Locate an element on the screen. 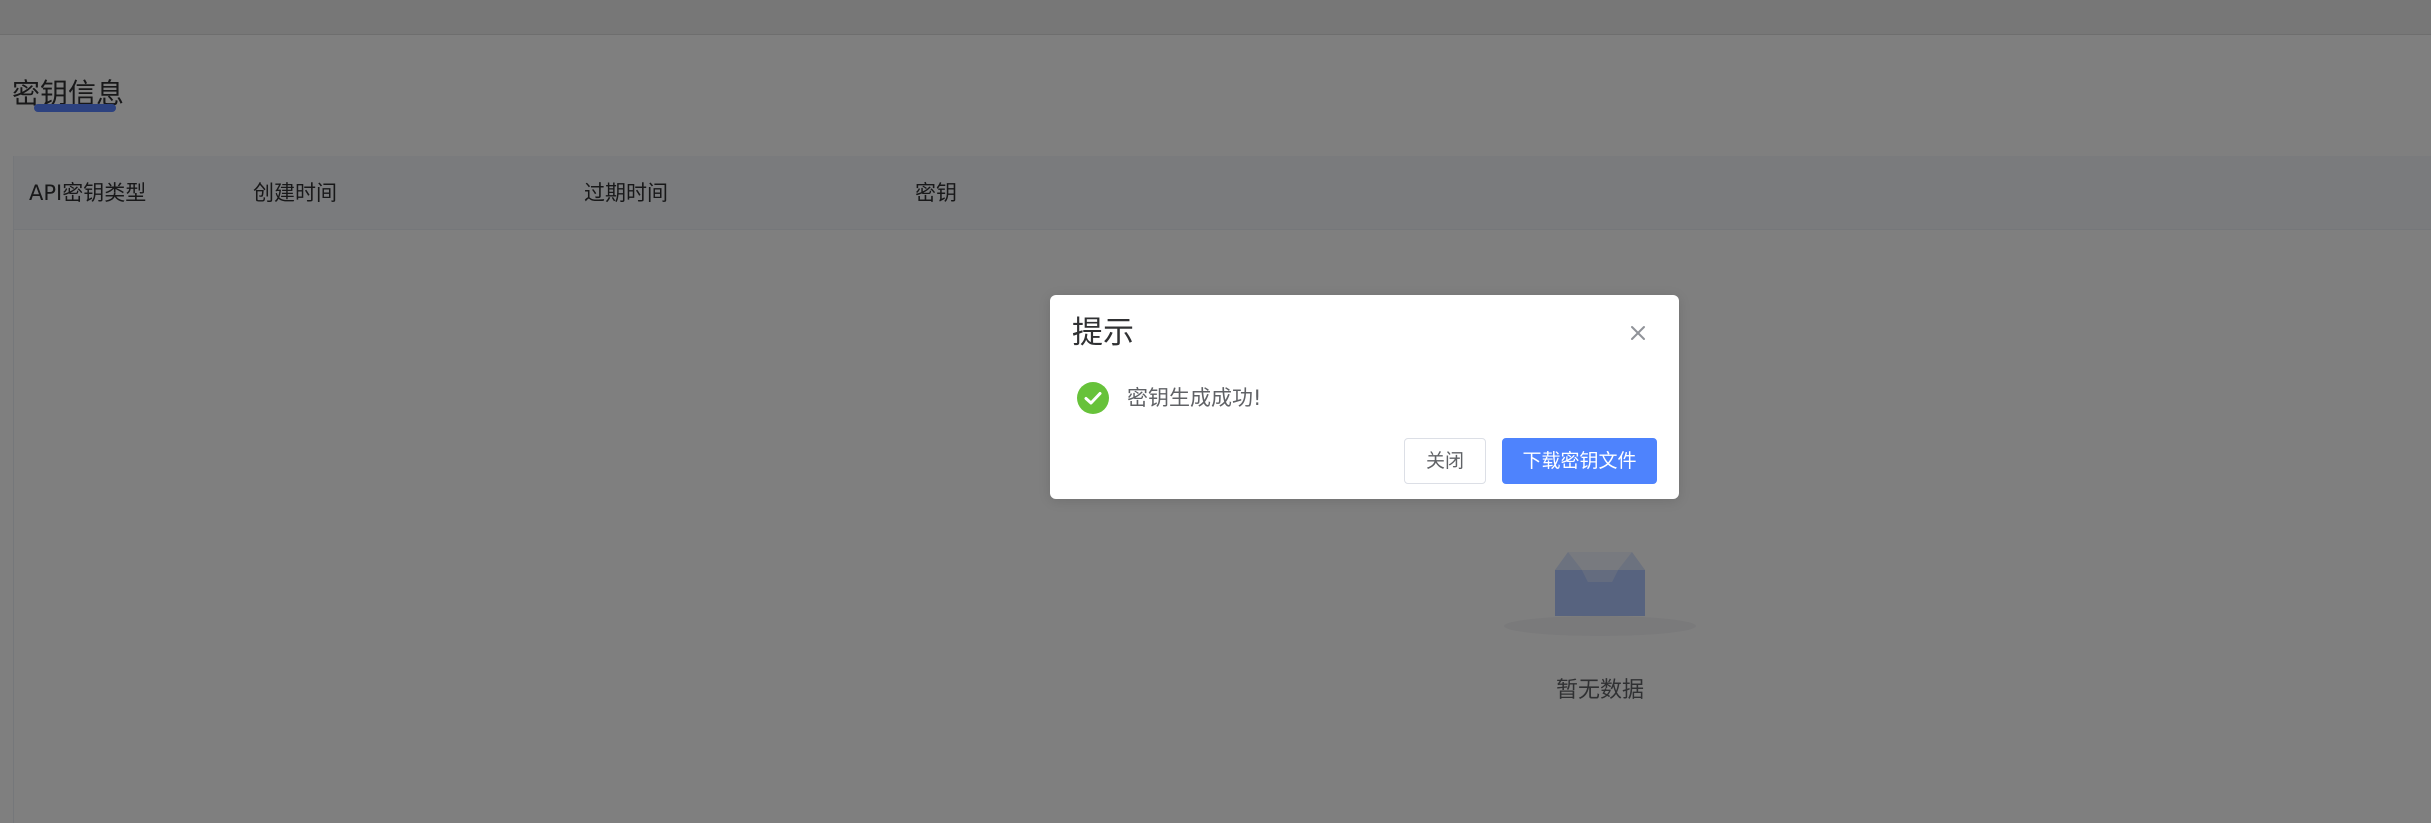 The width and height of the screenshot is (2431, 823). dialog-title: 提示 is located at coordinates (1103, 333).